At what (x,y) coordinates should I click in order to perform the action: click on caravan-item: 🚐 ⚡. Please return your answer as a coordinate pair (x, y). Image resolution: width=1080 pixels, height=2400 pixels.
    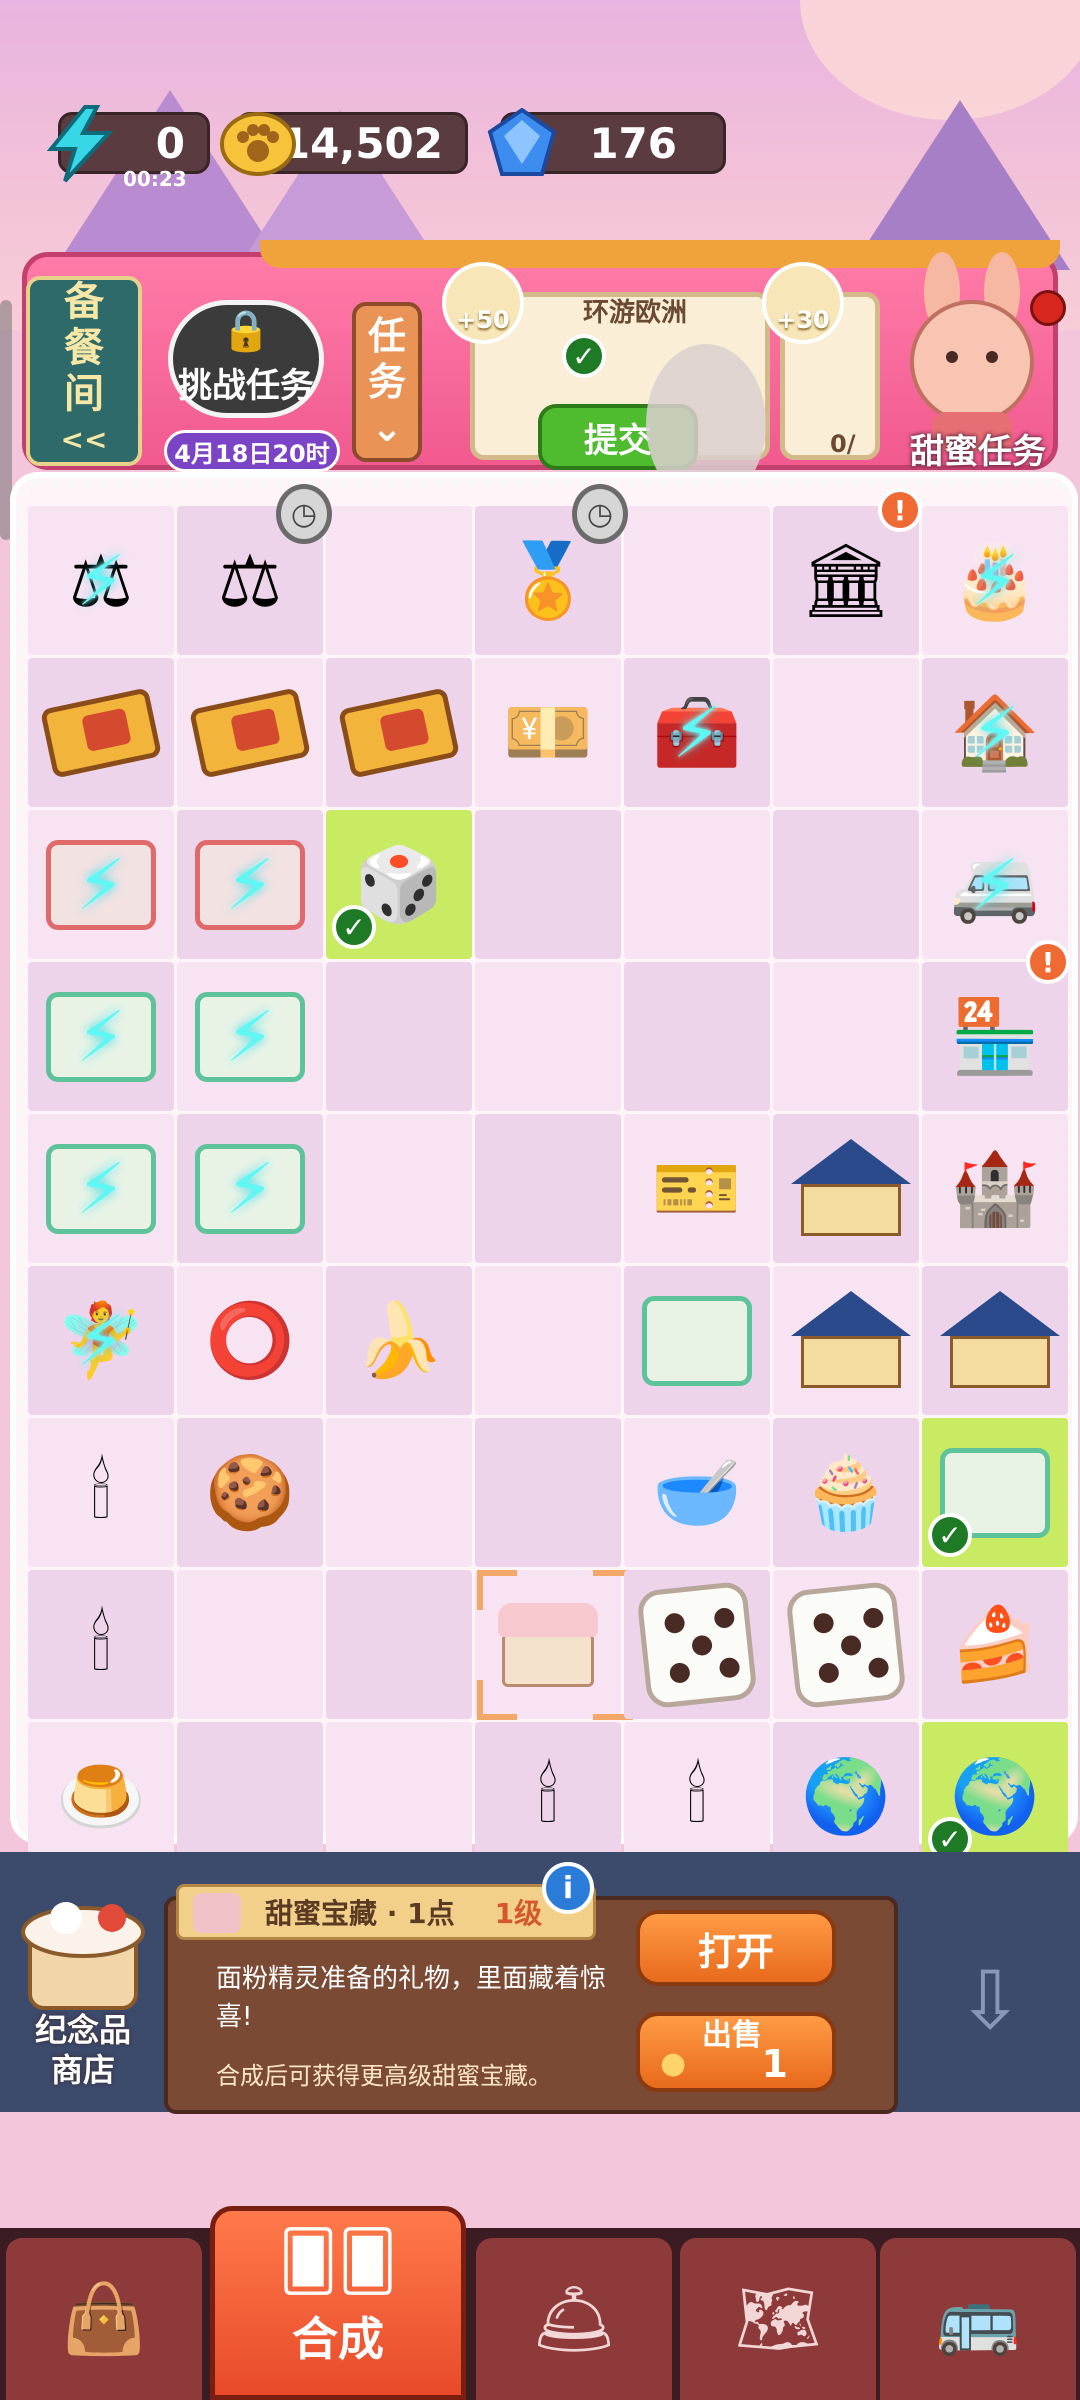
    Looking at the image, I should click on (995, 885).